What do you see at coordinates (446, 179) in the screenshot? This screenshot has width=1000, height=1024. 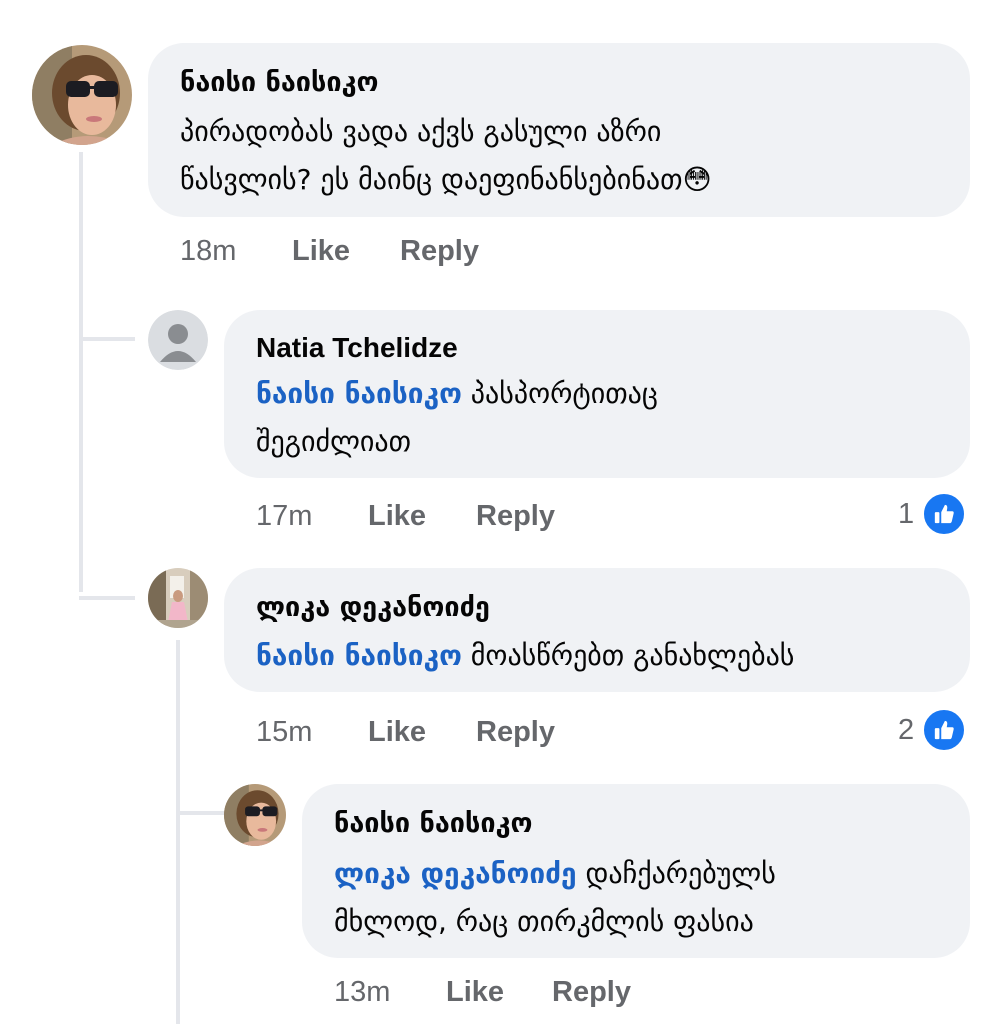 I see `comment-text-line: წასვლის? ეს მაინც დაეფინანსებინათ😳` at bounding box center [446, 179].